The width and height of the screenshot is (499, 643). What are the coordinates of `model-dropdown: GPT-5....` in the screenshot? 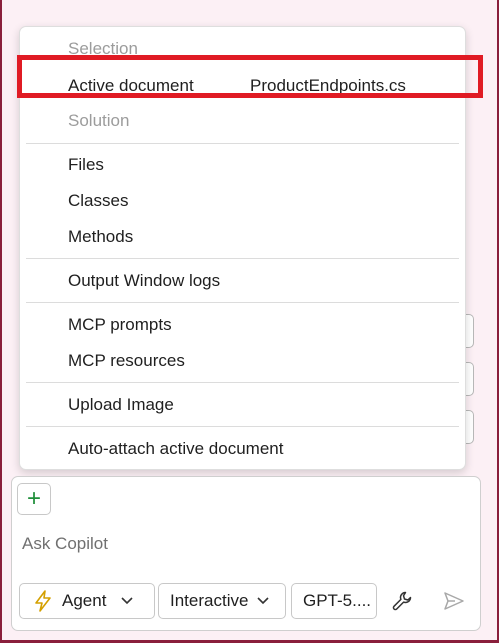 It's located at (334, 601).